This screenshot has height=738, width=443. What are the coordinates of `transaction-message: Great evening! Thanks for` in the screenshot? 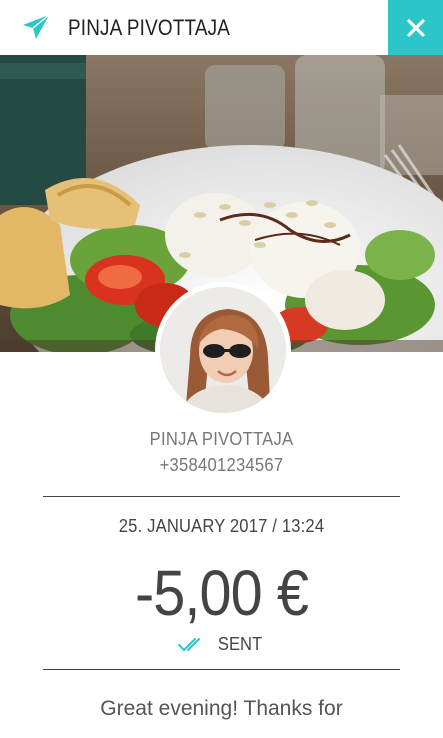 It's located at (221, 708).